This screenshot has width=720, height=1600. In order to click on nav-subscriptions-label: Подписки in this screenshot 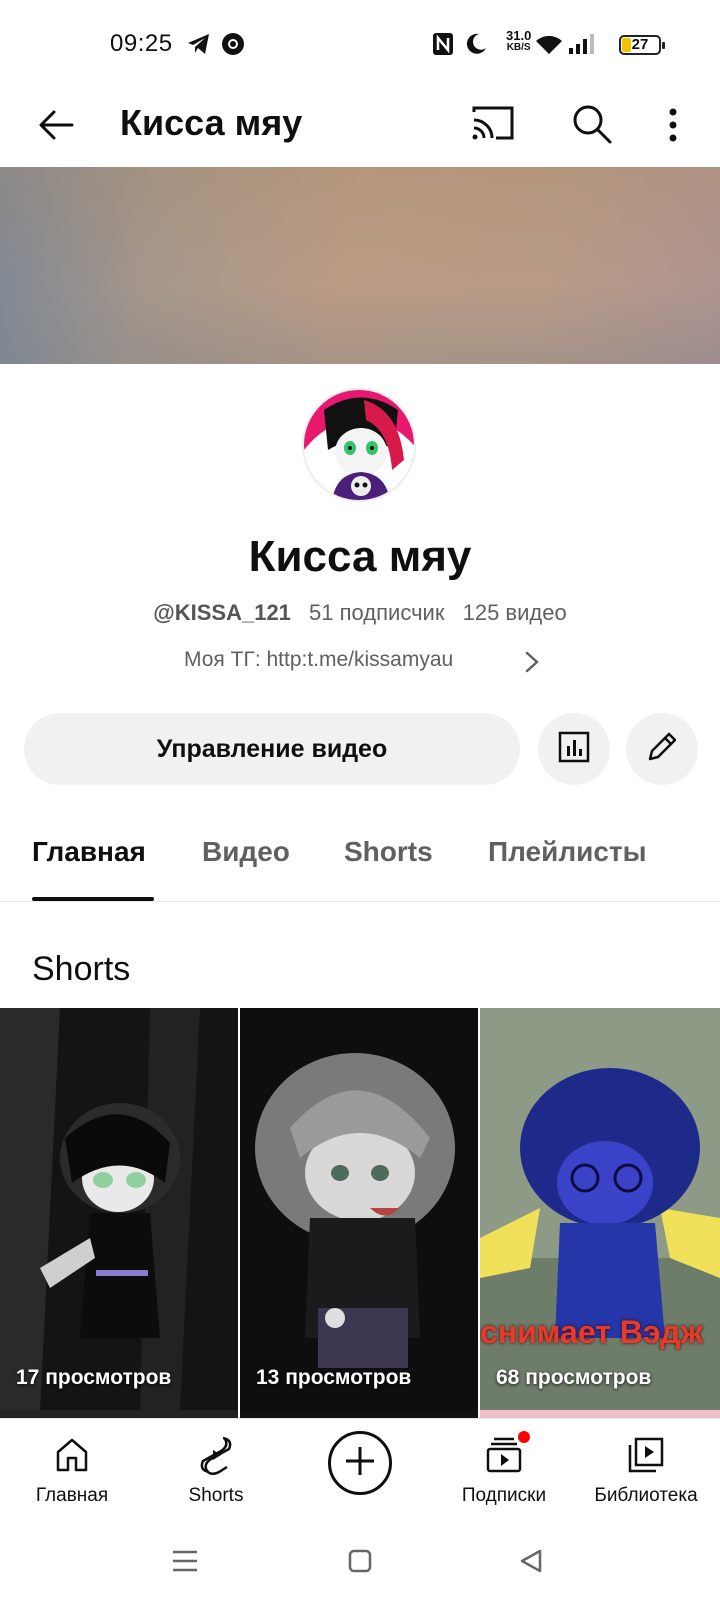, I will do `click(504, 1495)`.